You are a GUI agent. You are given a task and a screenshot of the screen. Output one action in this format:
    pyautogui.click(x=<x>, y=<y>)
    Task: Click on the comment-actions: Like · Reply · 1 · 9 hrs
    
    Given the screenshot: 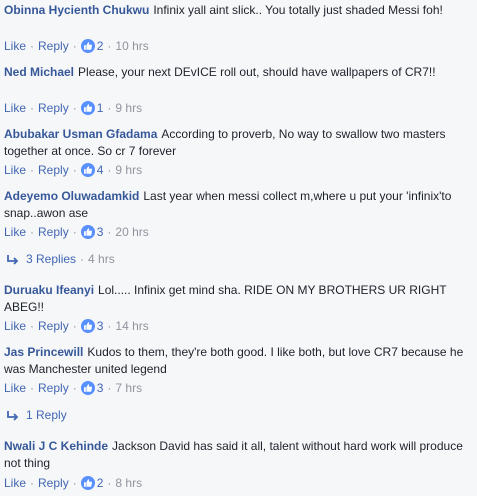 What is the action you would take?
    pyautogui.click(x=73, y=108)
    